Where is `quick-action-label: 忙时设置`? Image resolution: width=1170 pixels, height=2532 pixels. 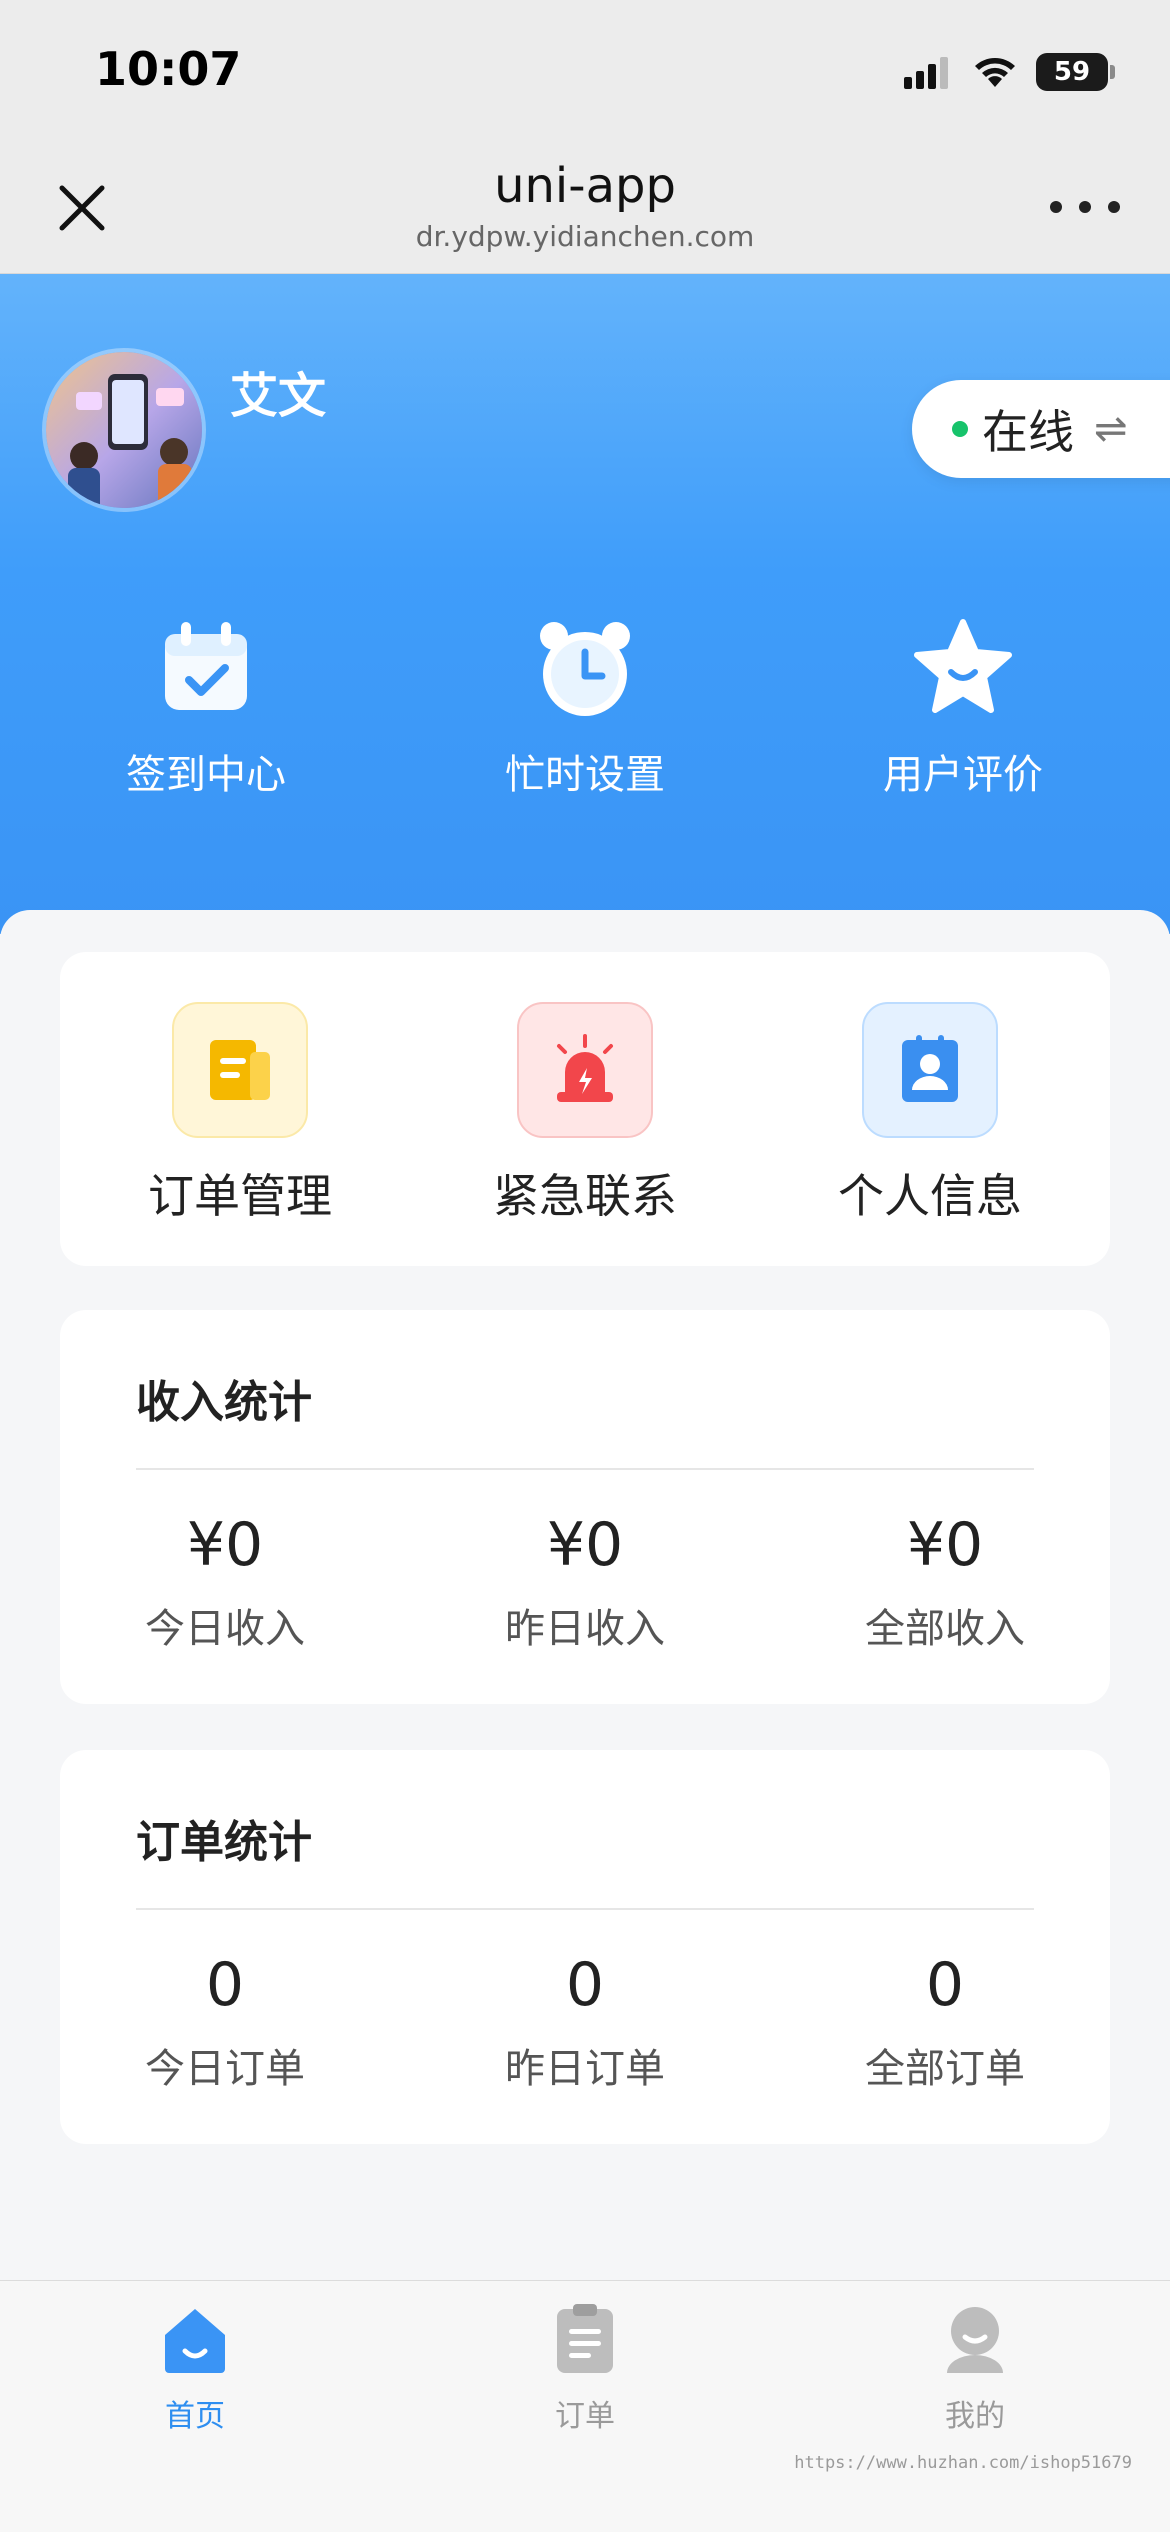 quick-action-label: 忙时设置 is located at coordinates (585, 775).